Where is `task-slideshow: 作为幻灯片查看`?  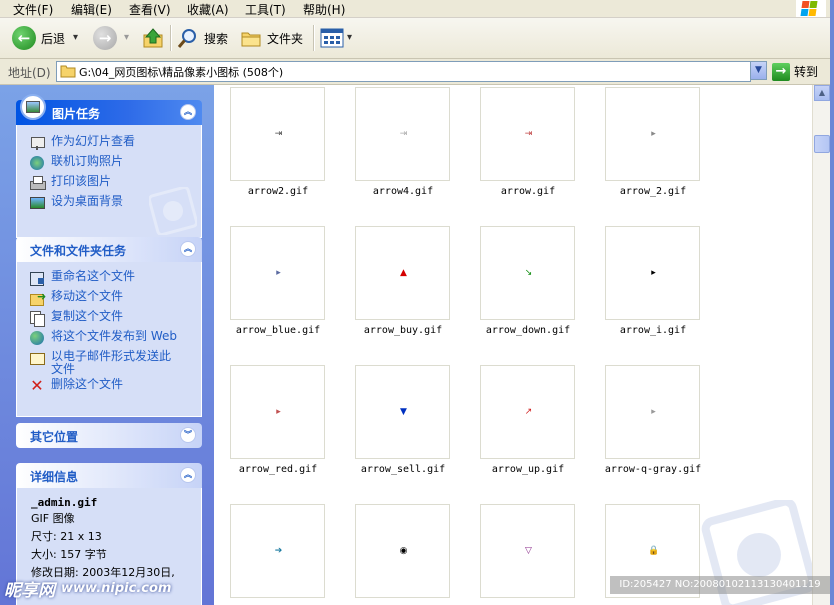
task-slideshow: 作为幻灯片查看 is located at coordinates (82, 143).